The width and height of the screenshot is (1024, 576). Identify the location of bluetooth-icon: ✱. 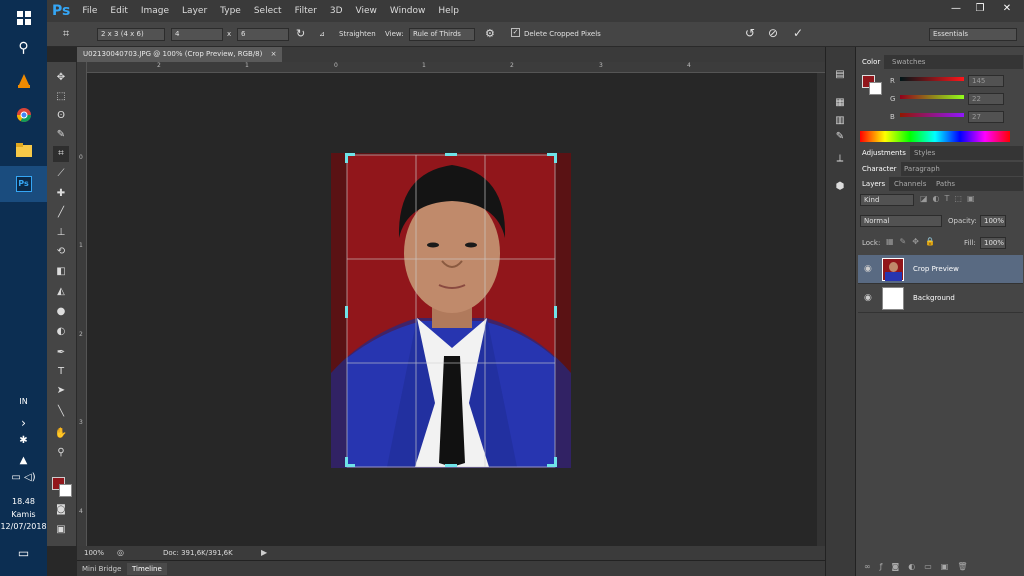
(23, 440).